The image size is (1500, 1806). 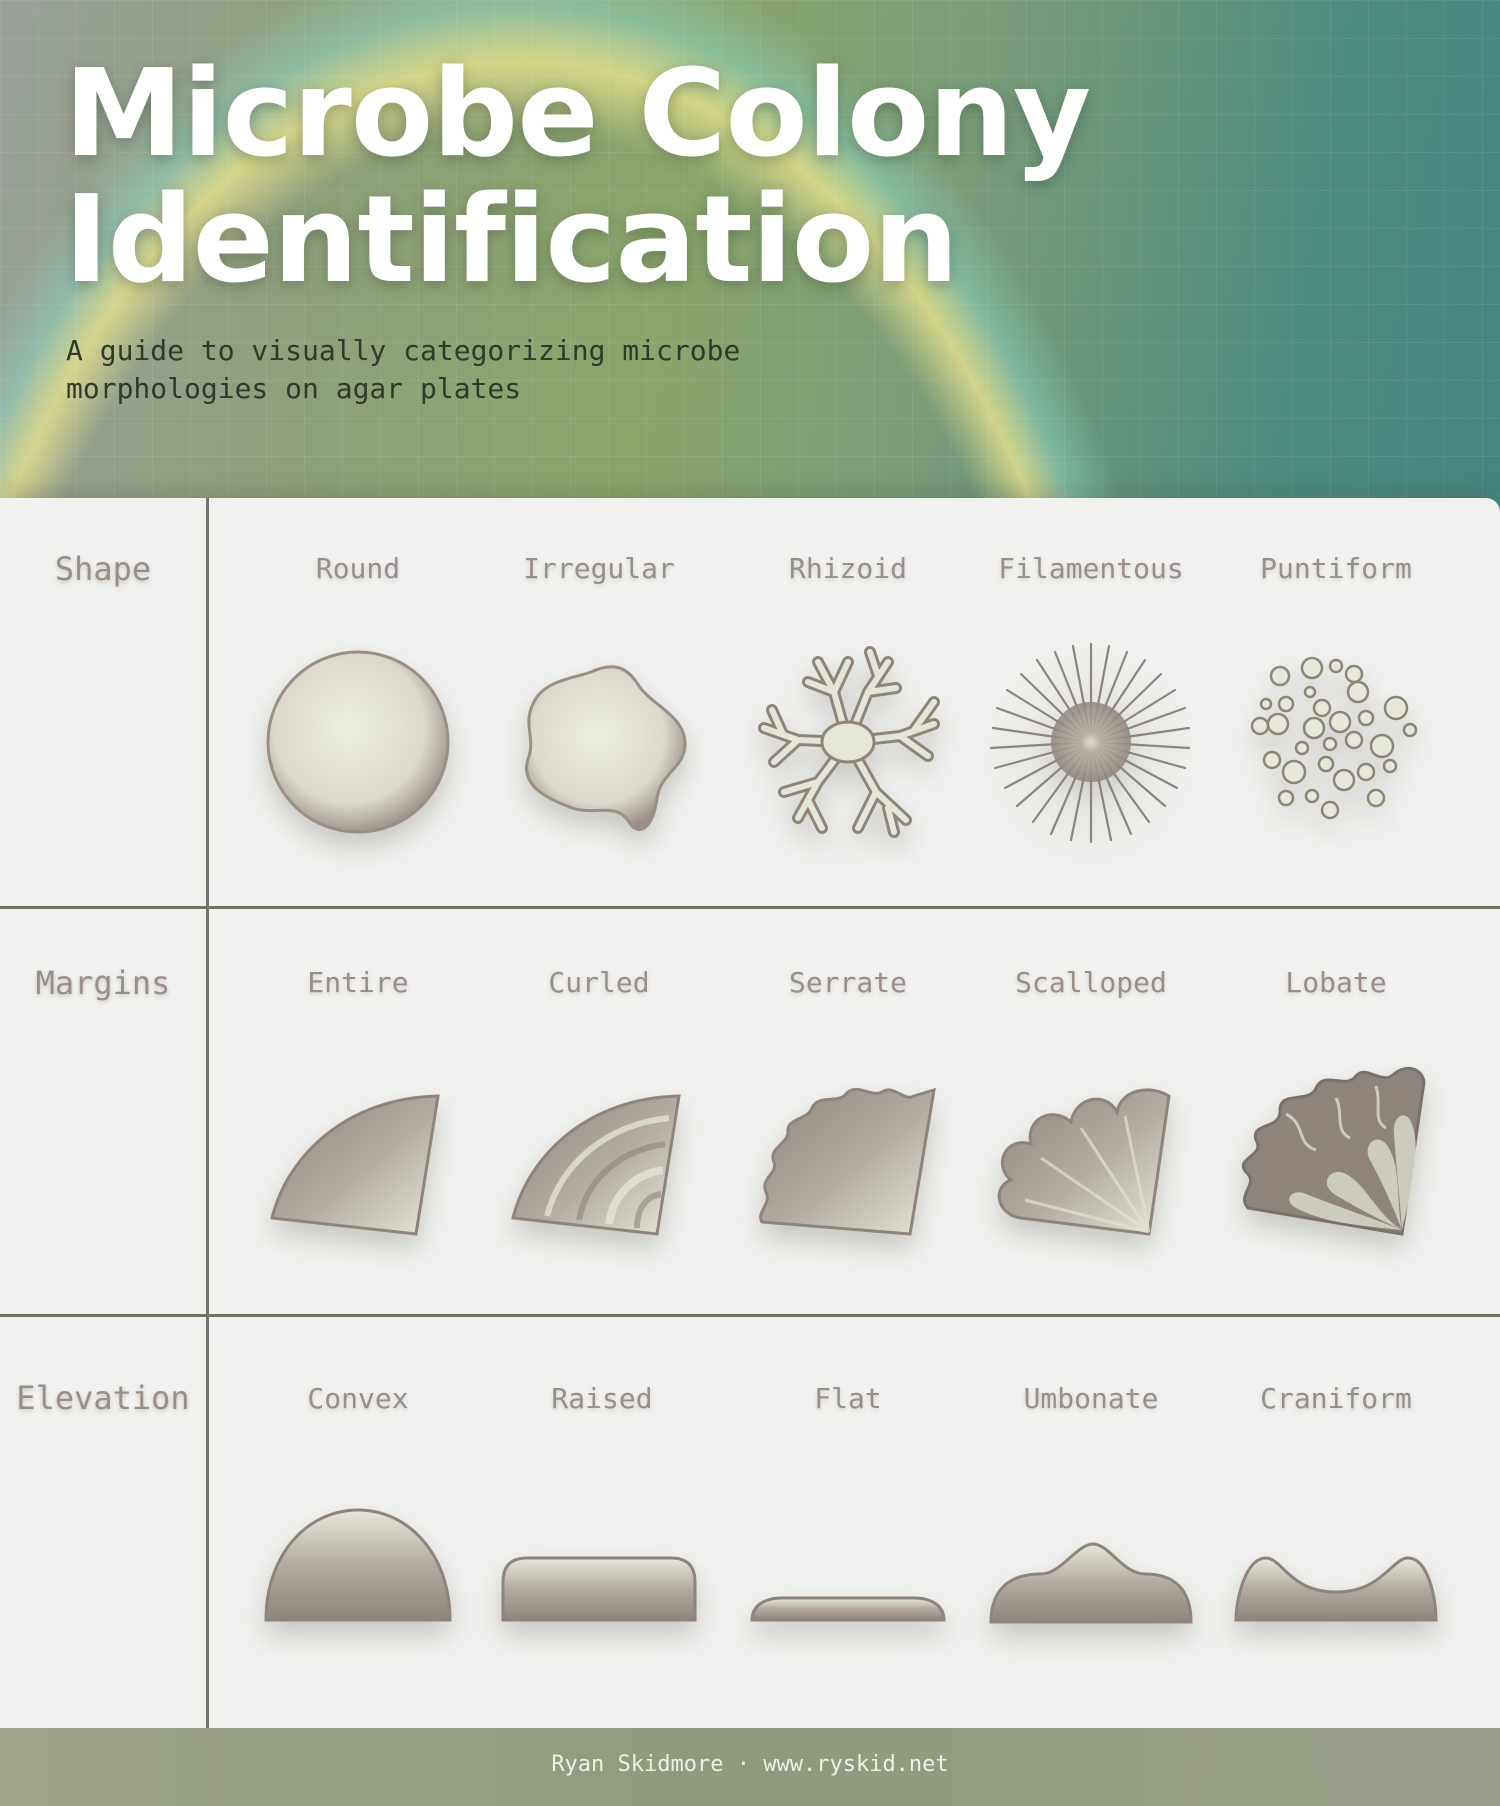 What do you see at coordinates (1091, 1398) in the screenshot?
I see `elevation-label-umbonate: Umbonate` at bounding box center [1091, 1398].